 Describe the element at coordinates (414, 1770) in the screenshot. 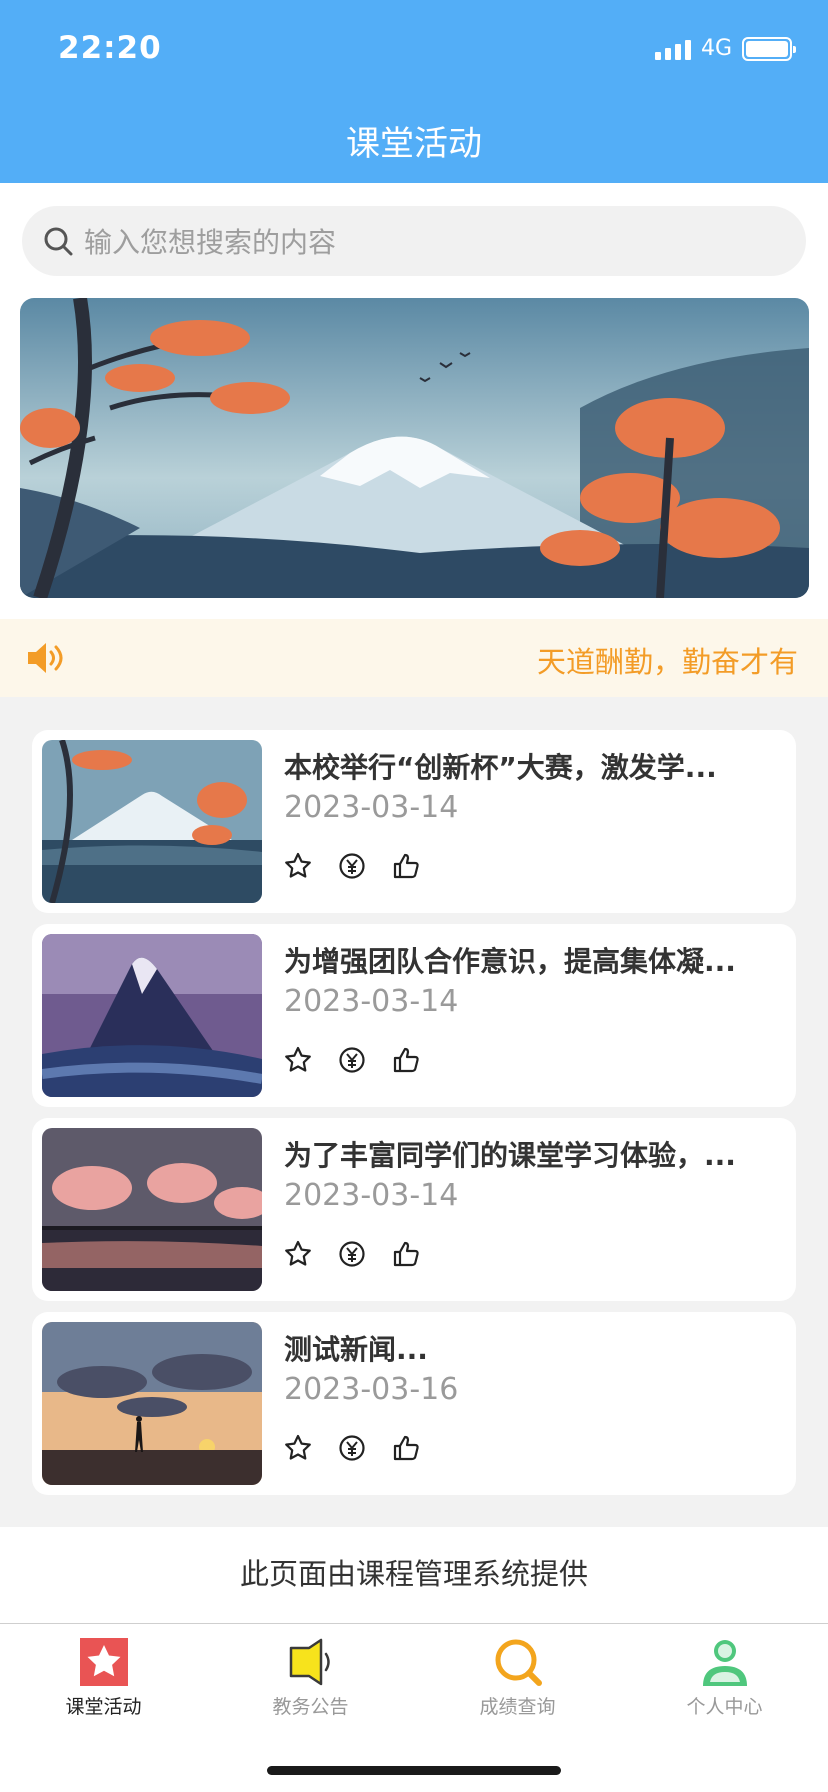

I see `home-indicator` at that location.